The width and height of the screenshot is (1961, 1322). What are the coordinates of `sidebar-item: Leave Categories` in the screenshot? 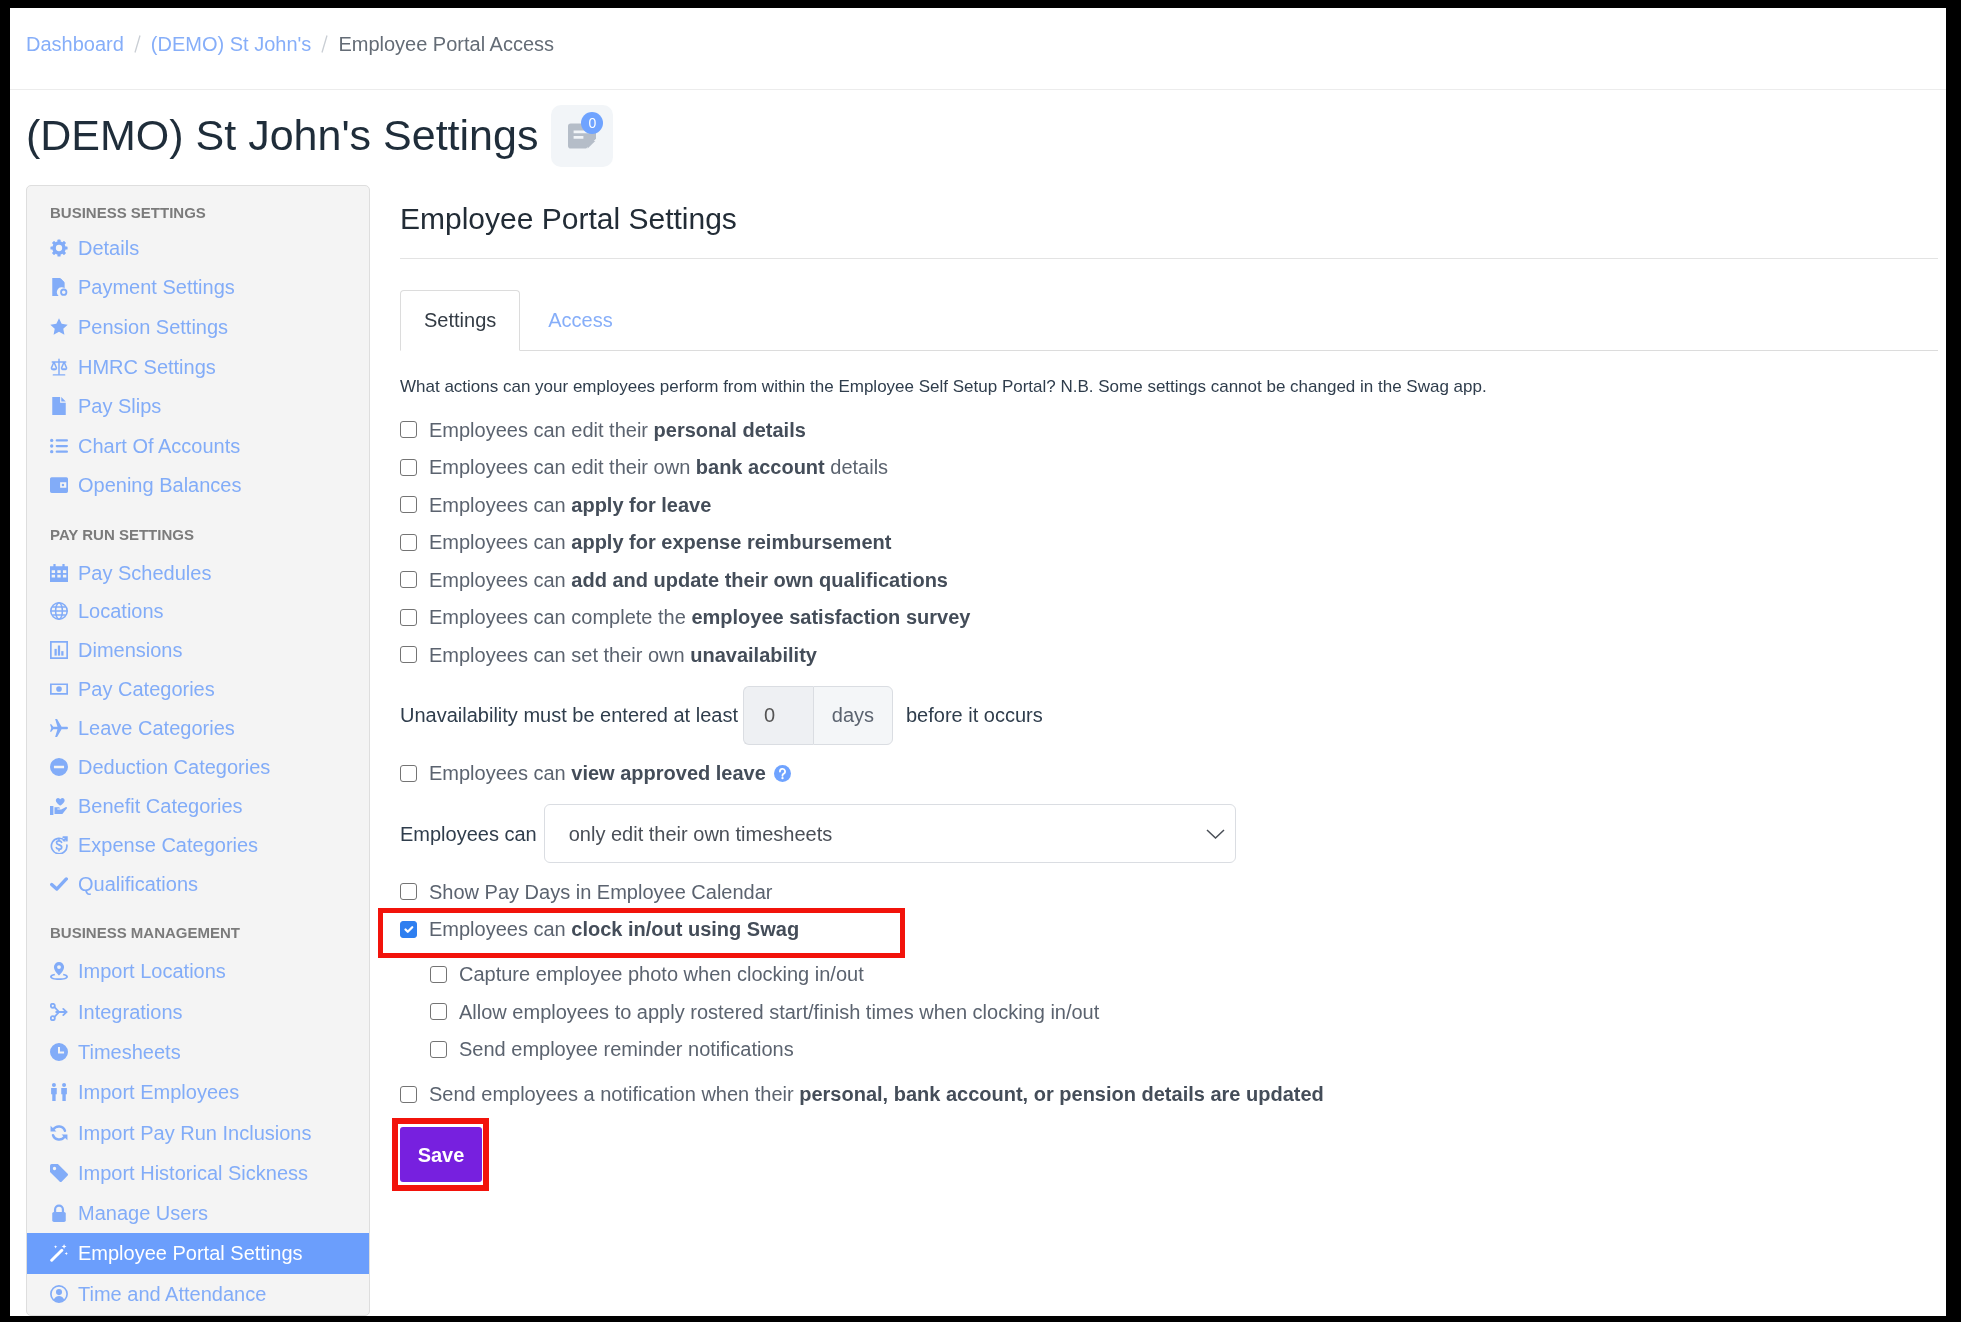 It's located at (198, 728).